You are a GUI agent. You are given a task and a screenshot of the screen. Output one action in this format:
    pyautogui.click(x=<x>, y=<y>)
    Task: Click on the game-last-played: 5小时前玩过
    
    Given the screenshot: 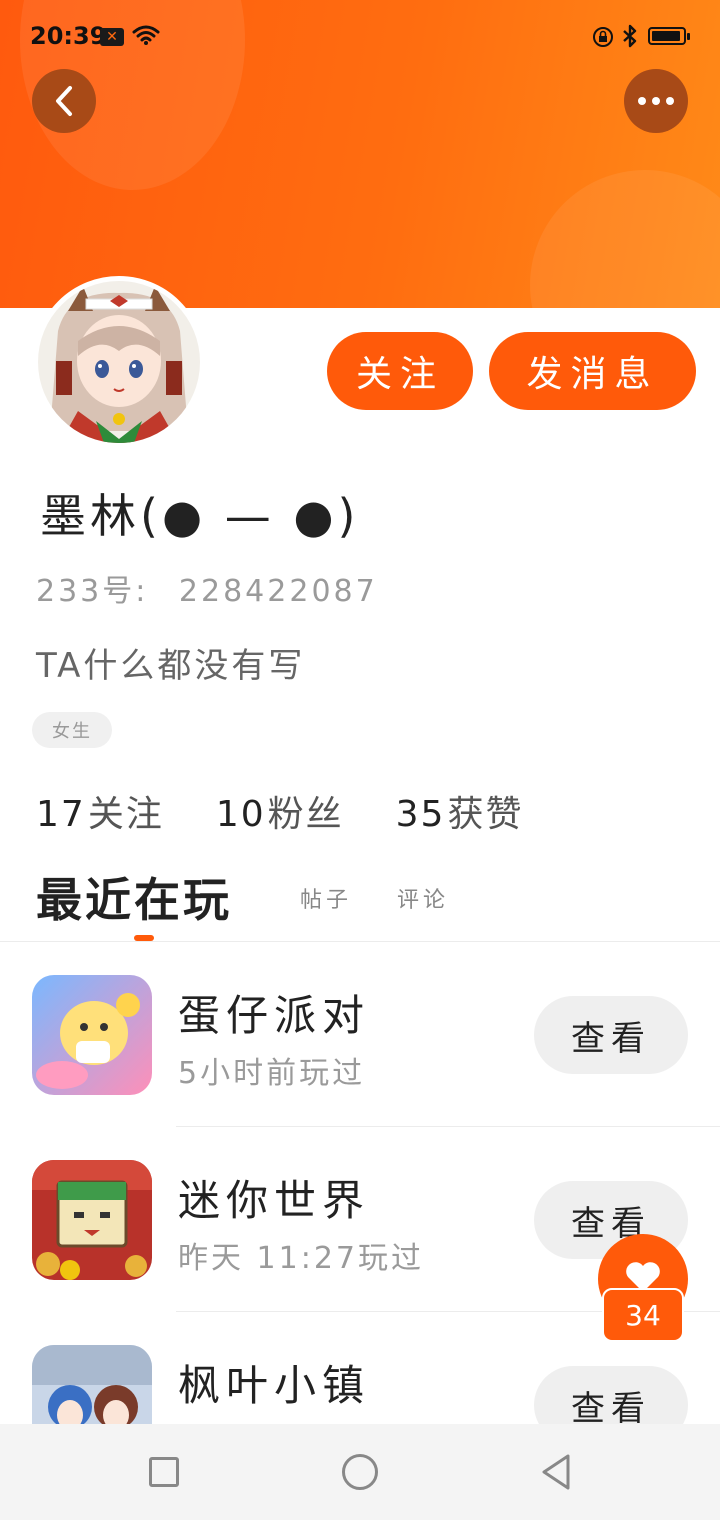 What is the action you would take?
    pyautogui.click(x=272, y=1073)
    